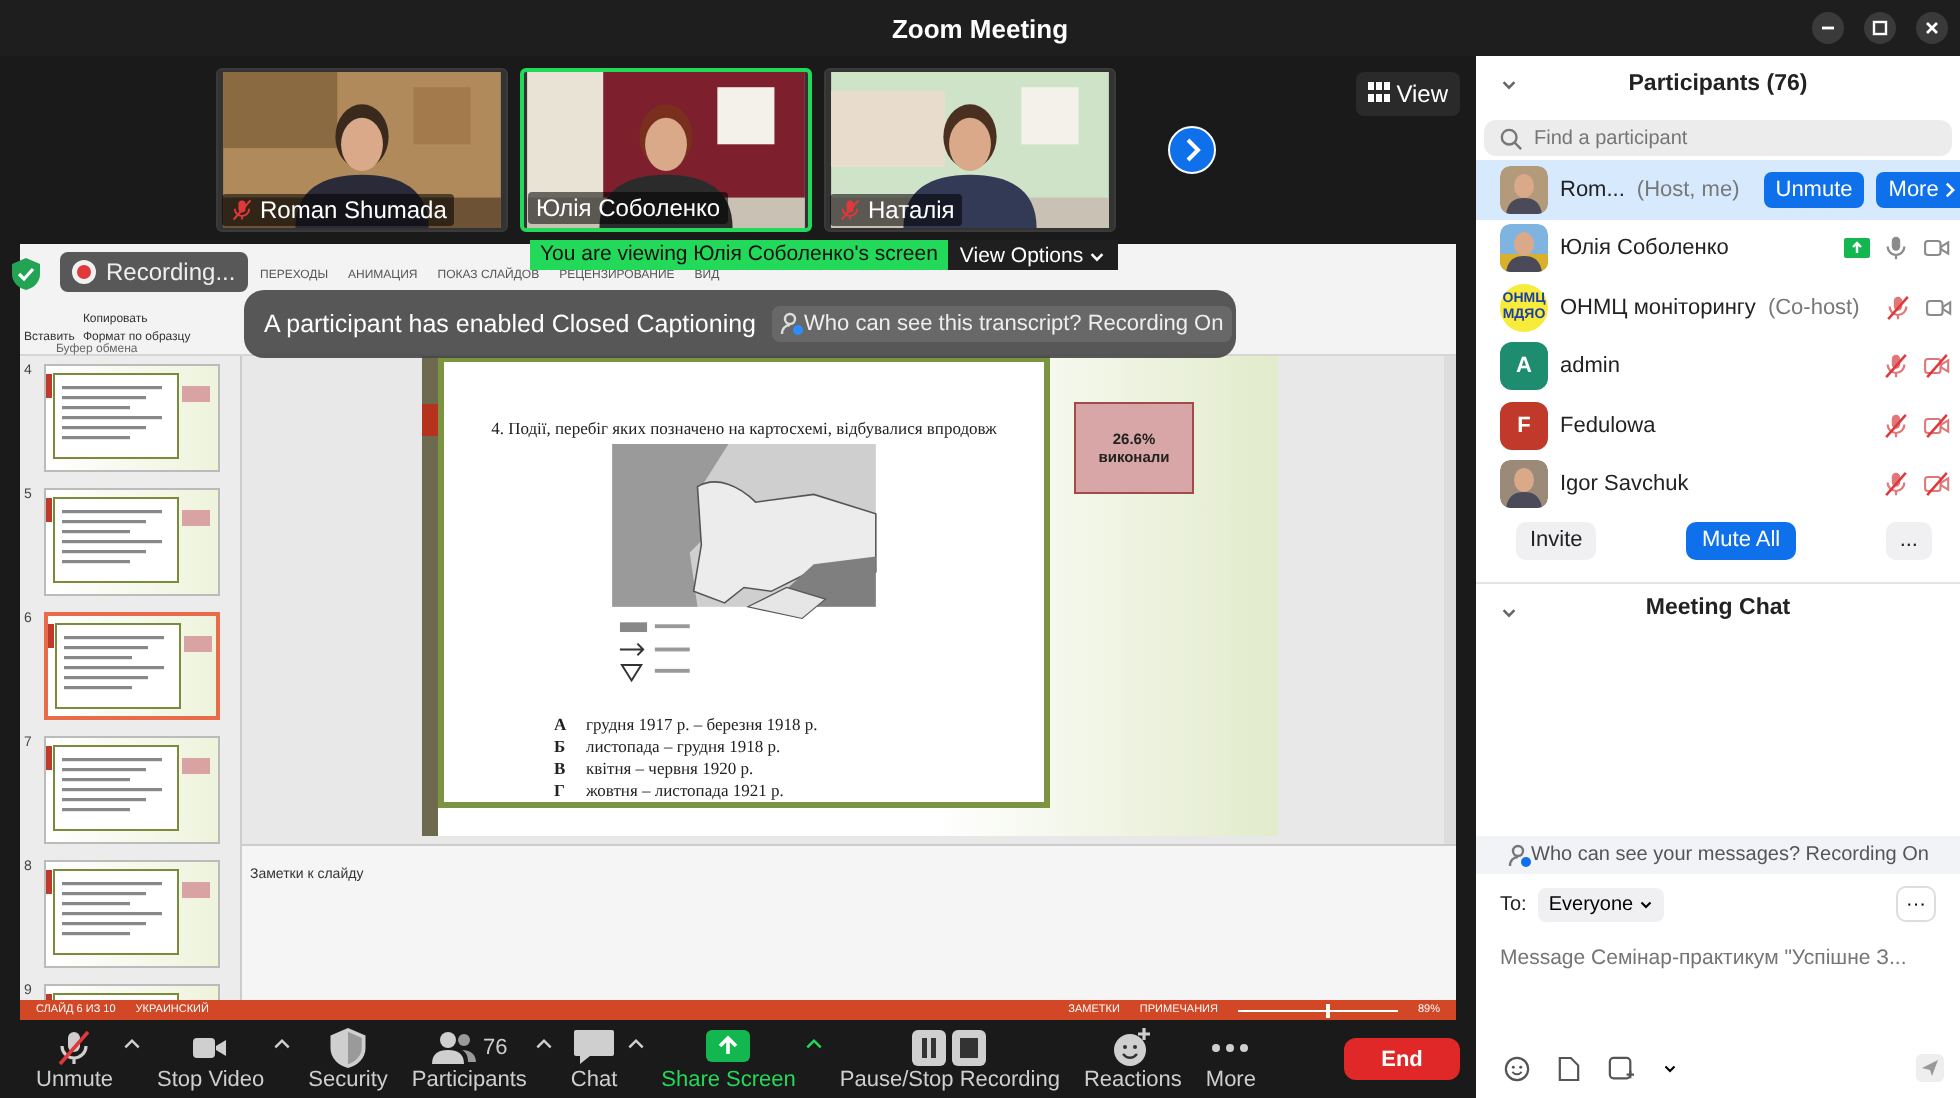  I want to click on notification-message: A participant has enabled Closed Captioning, so click(510, 324).